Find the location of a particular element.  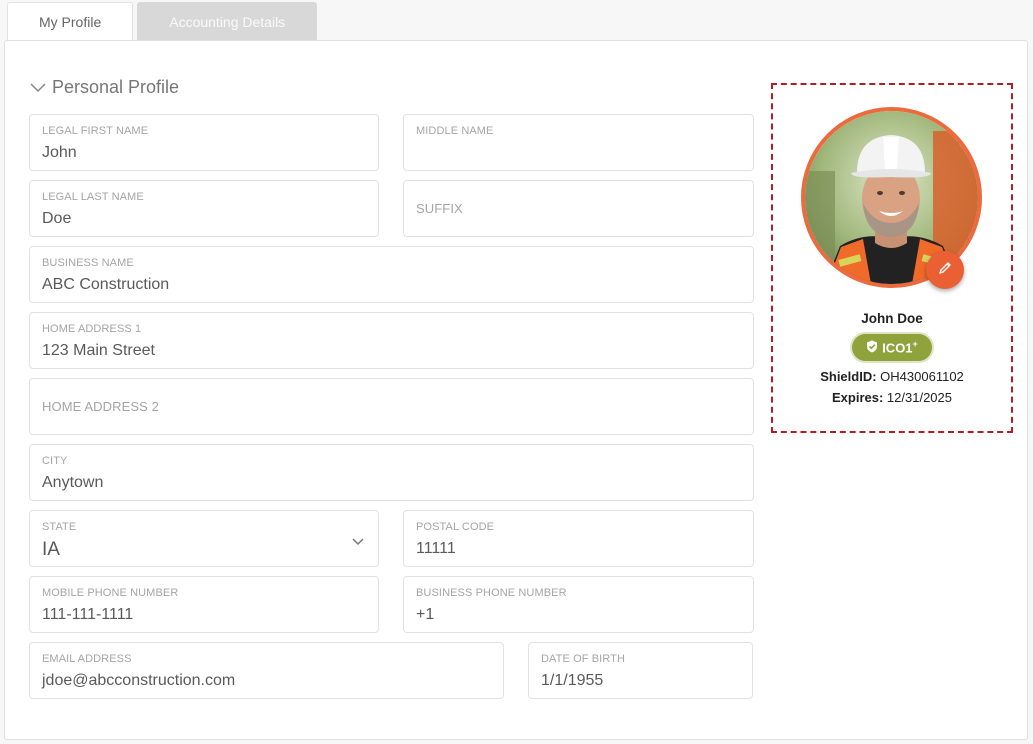

field-value: 11111 is located at coordinates (436, 548).